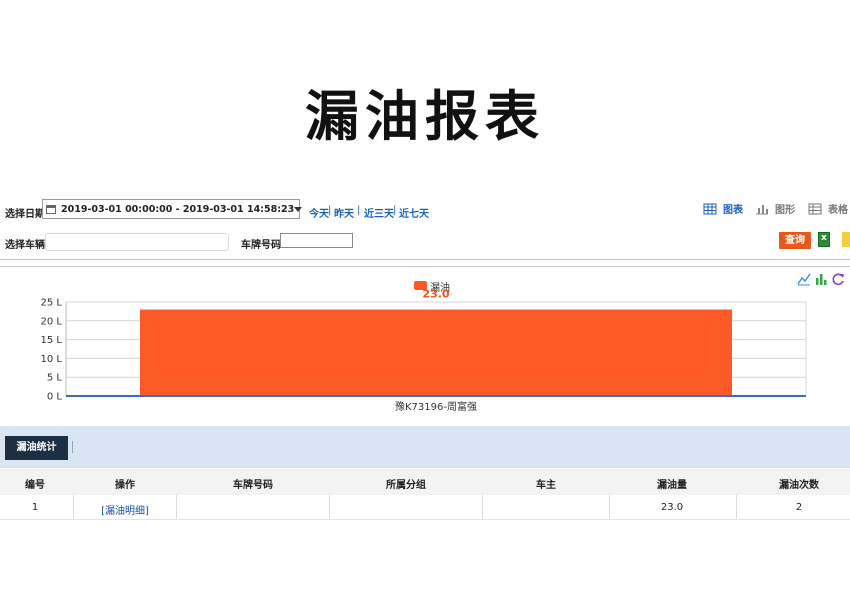 This screenshot has width=850, height=600. Describe the element at coordinates (55, 397) in the screenshot. I see `y-tick-label: 0 L` at that location.